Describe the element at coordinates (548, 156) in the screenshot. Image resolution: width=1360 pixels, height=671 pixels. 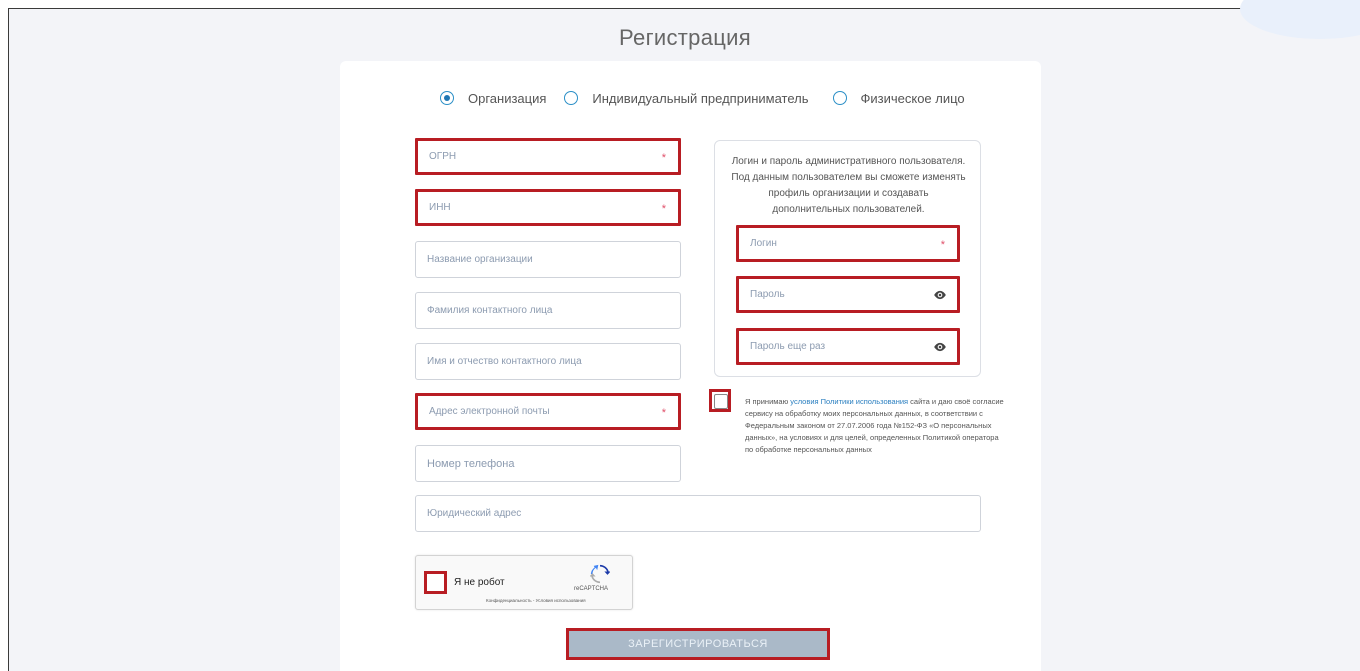
I see `ogrn-field: ОГРН *` at that location.